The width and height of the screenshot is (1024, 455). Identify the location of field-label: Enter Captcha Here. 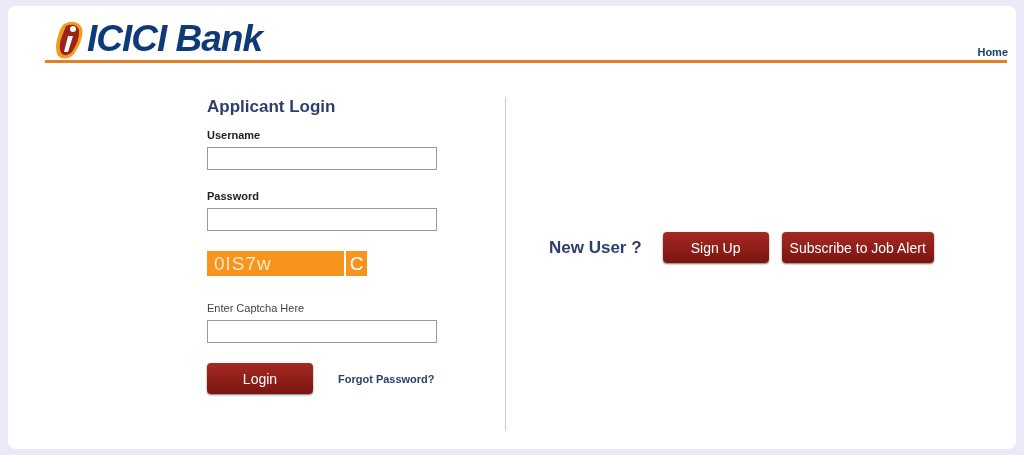
(256, 308).